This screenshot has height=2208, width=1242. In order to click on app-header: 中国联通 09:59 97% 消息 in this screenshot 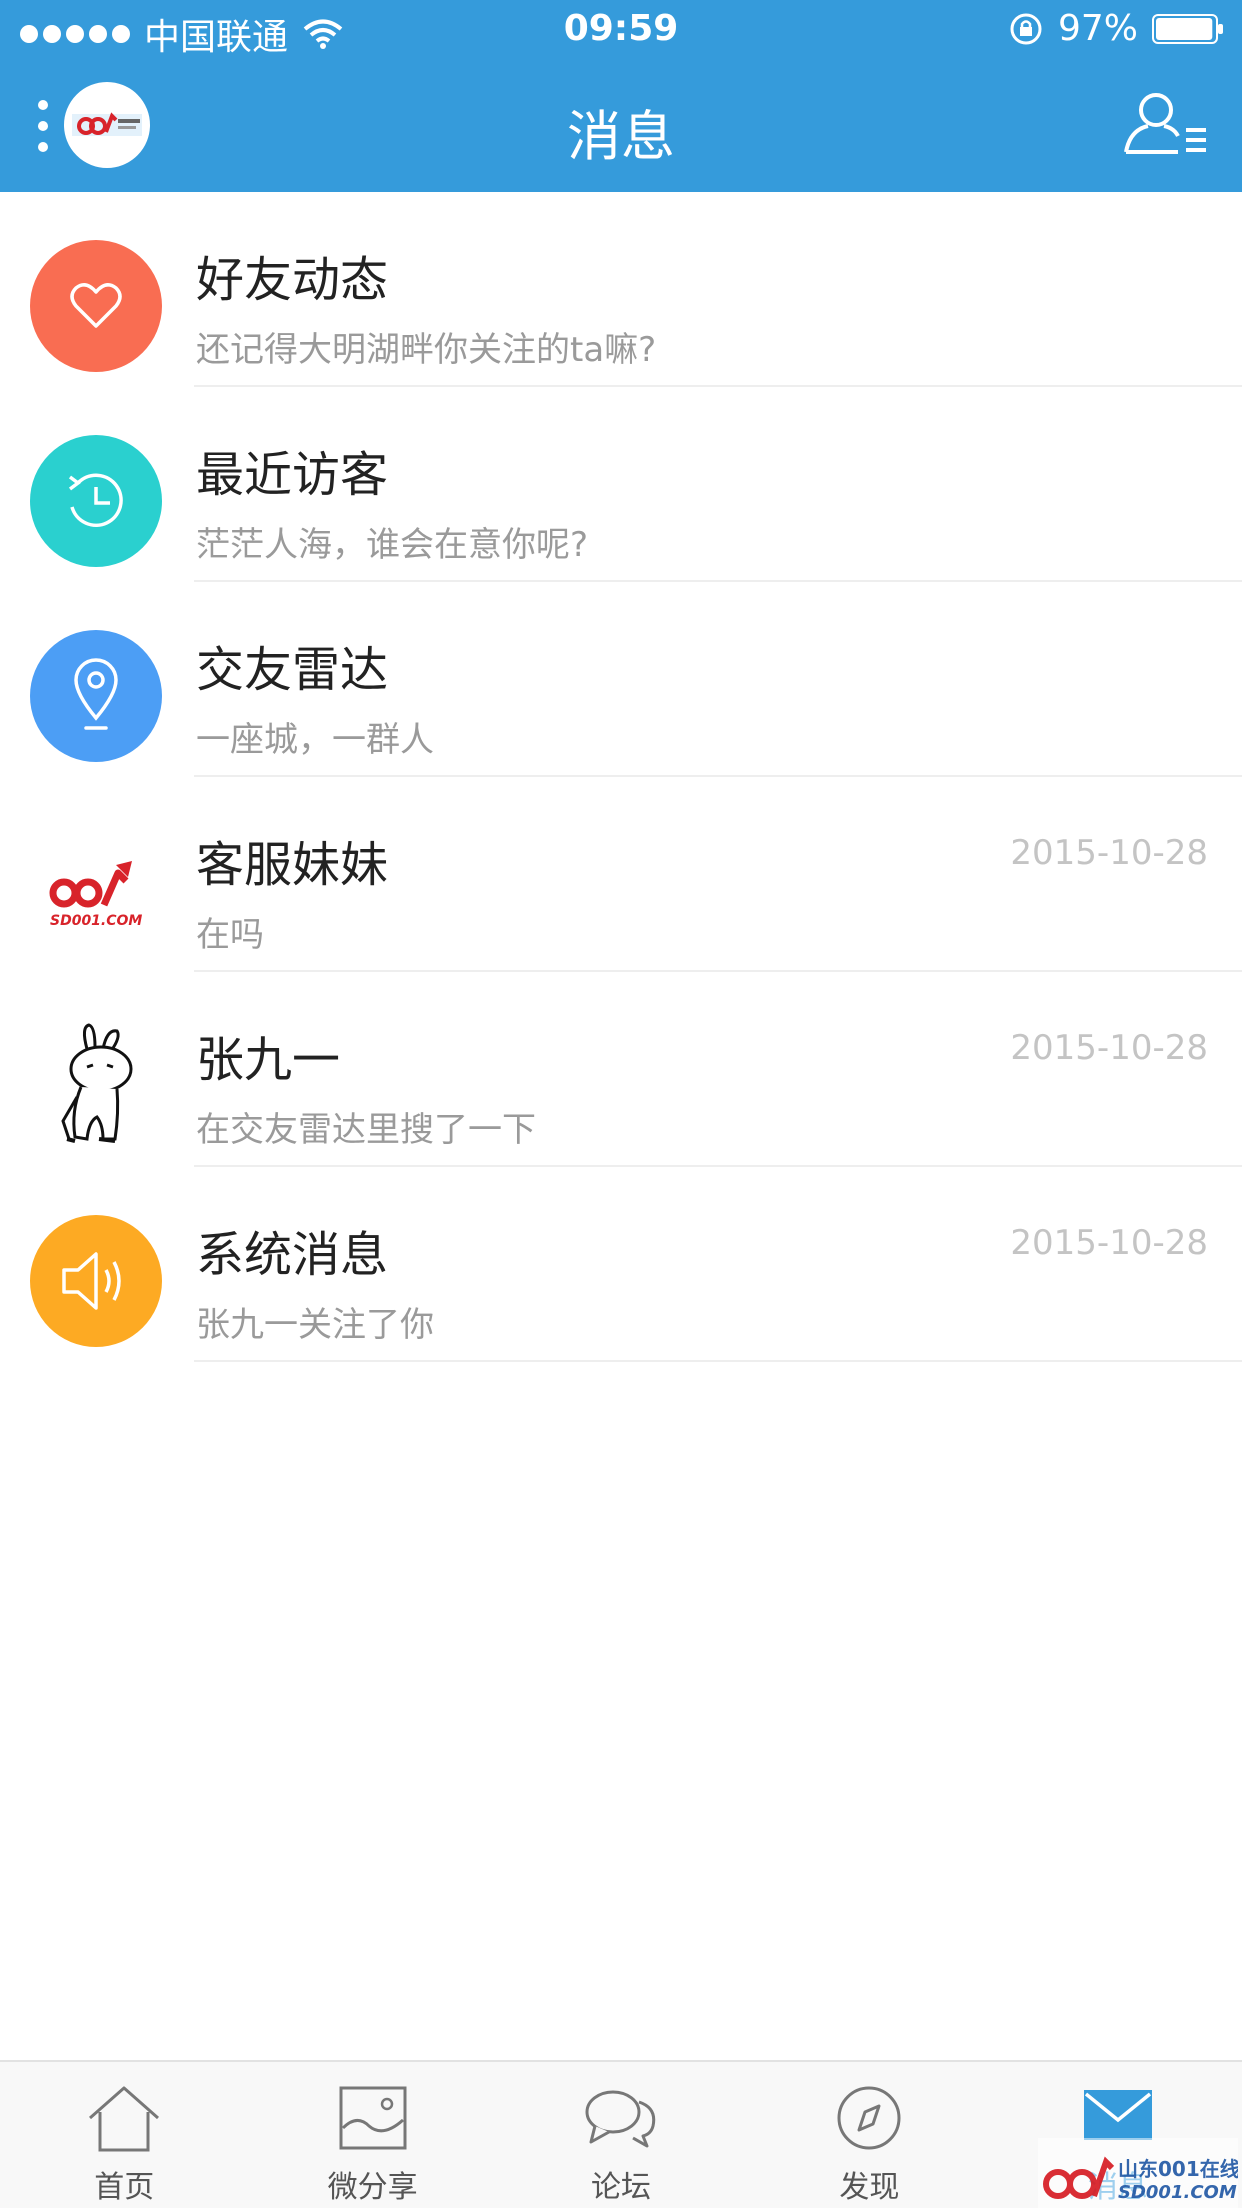, I will do `click(621, 96)`.